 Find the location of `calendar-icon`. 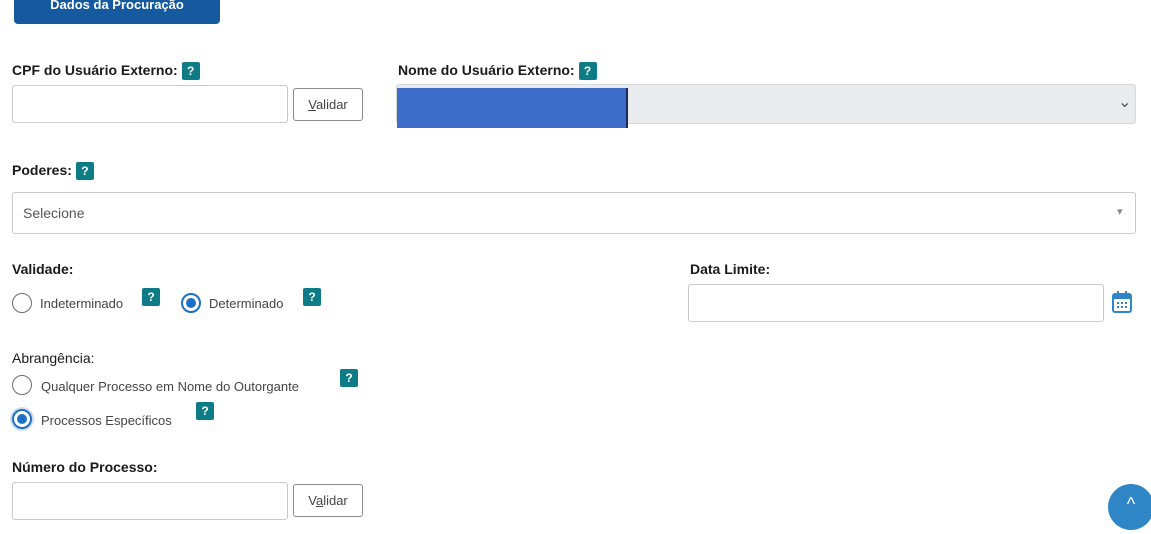

calendar-icon is located at coordinates (1122, 302).